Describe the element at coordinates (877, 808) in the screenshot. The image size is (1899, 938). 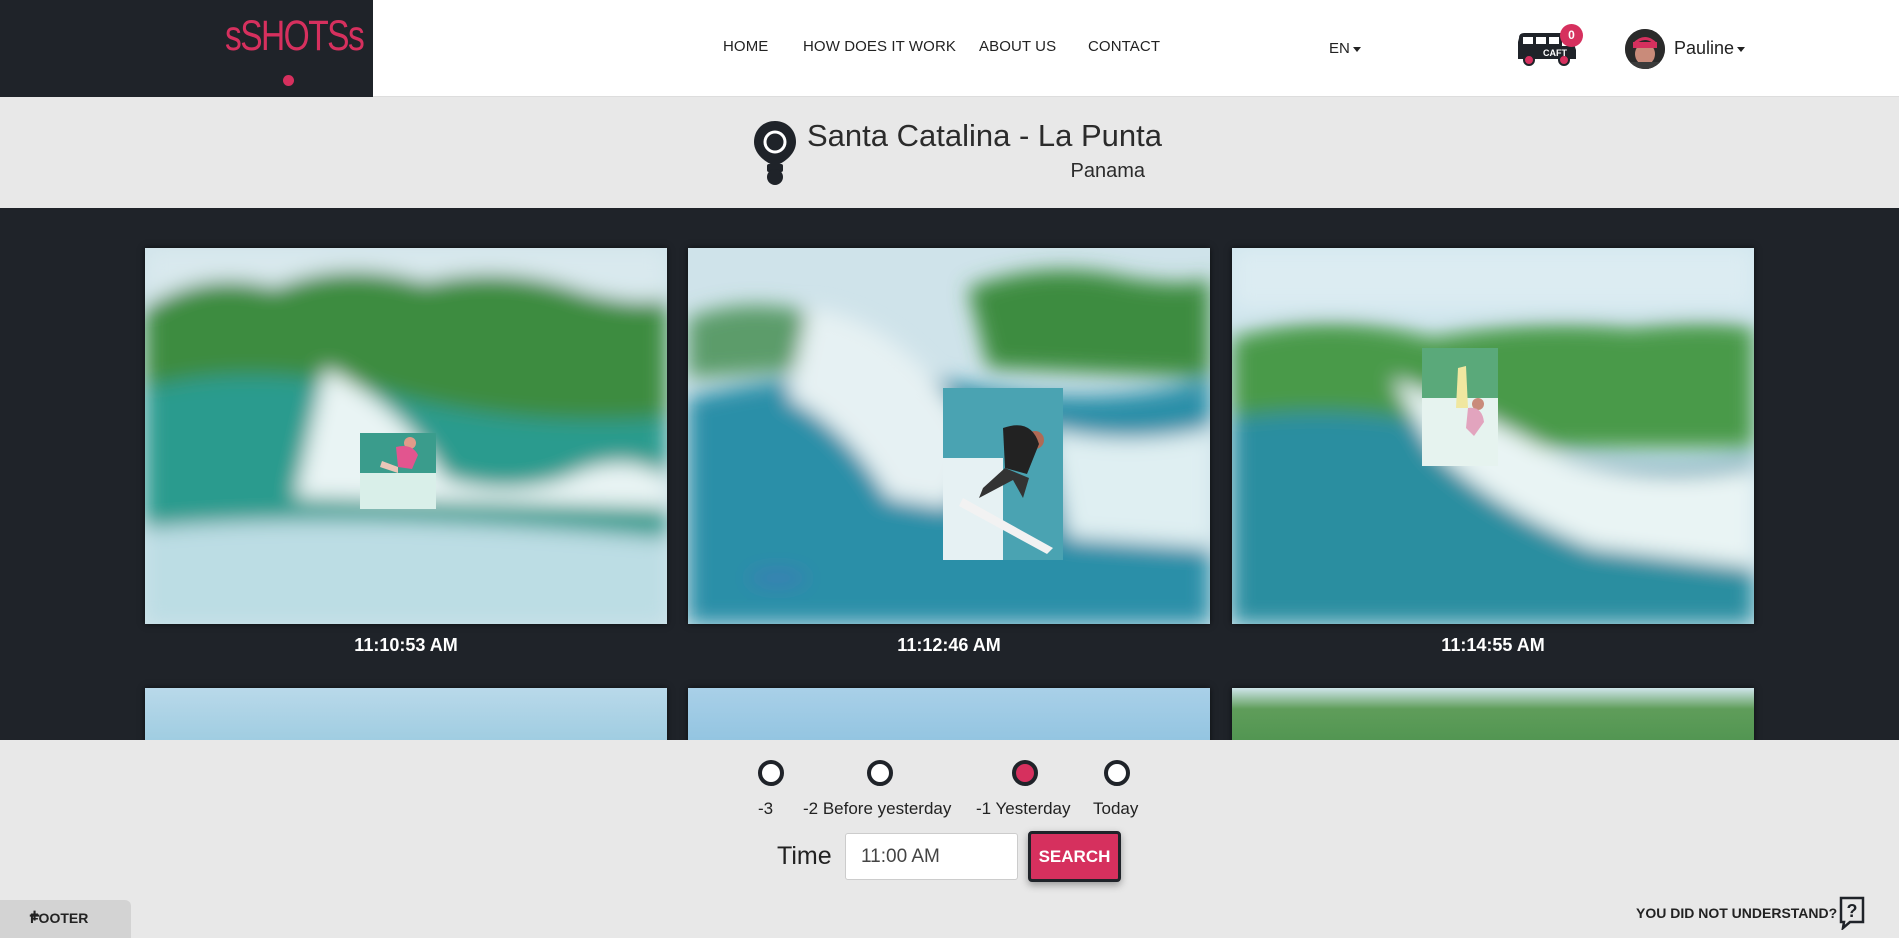
I see `day-label: -2 Before yesterday` at that location.